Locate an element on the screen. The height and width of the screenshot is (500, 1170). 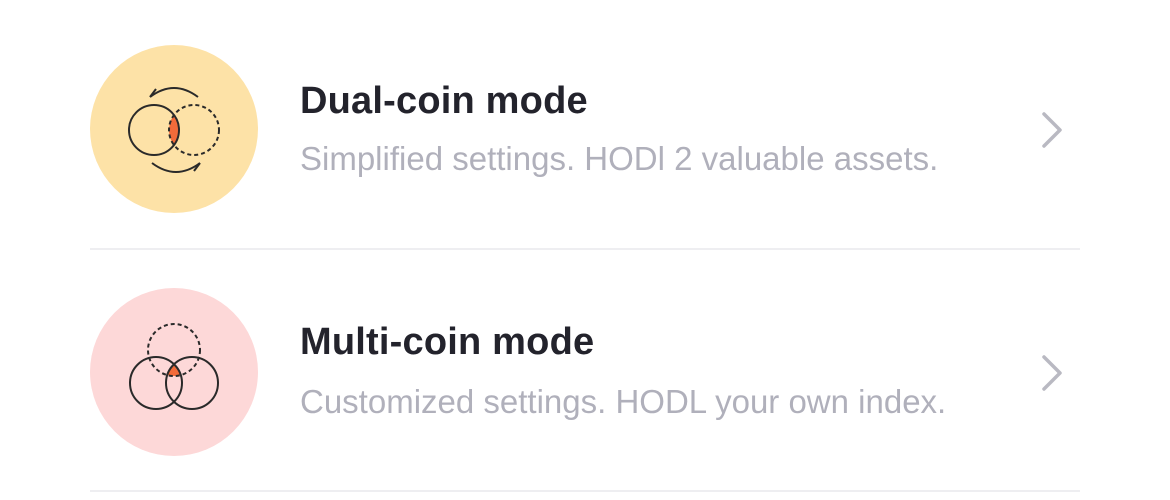
divider is located at coordinates (585, 491).